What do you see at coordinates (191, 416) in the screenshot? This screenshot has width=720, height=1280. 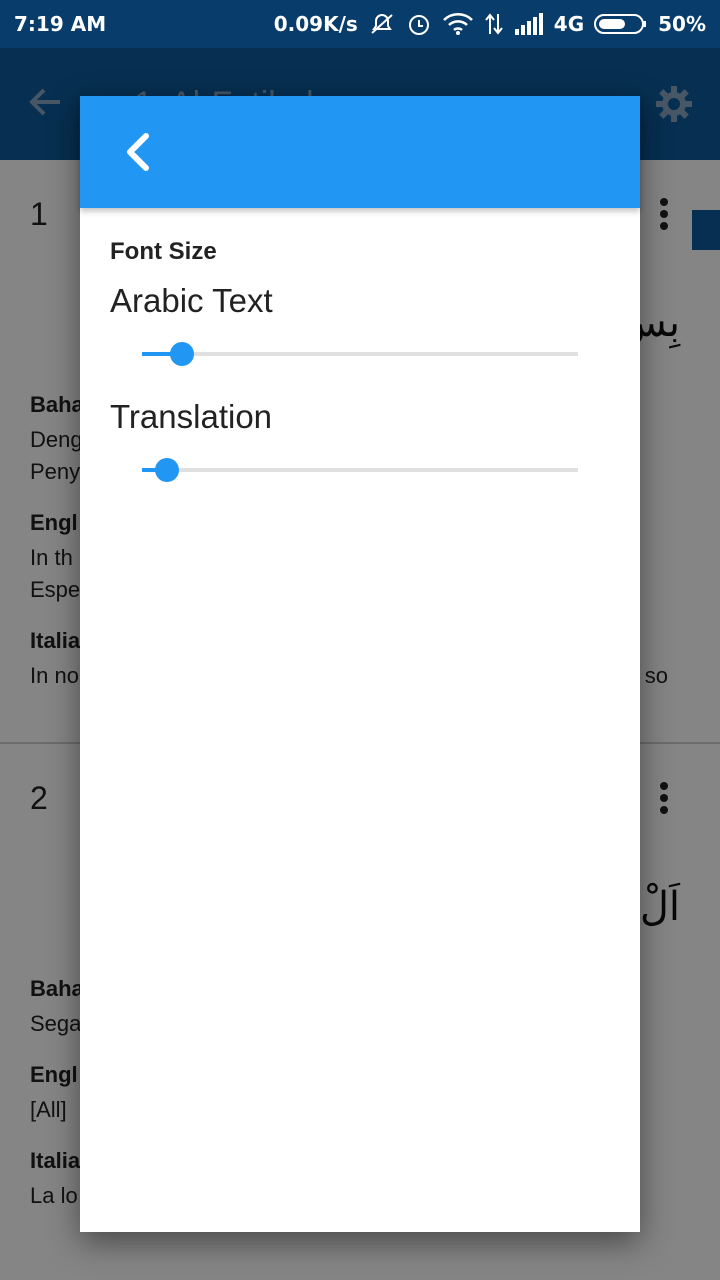 I see `translation-label: Translation` at bounding box center [191, 416].